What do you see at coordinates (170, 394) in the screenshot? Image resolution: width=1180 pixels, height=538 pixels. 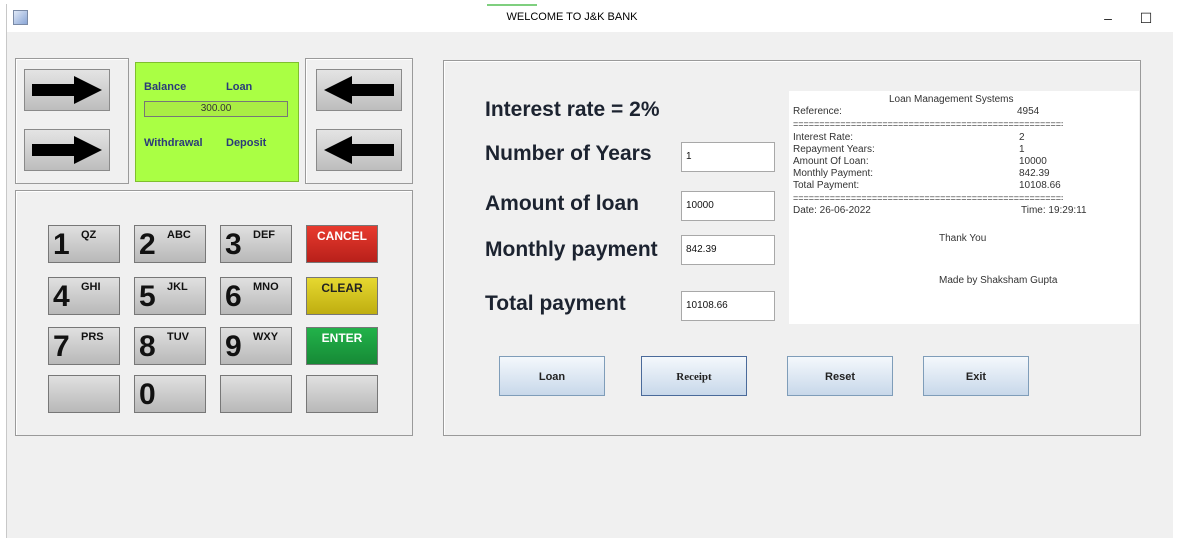 I see `key-0: 0` at bounding box center [170, 394].